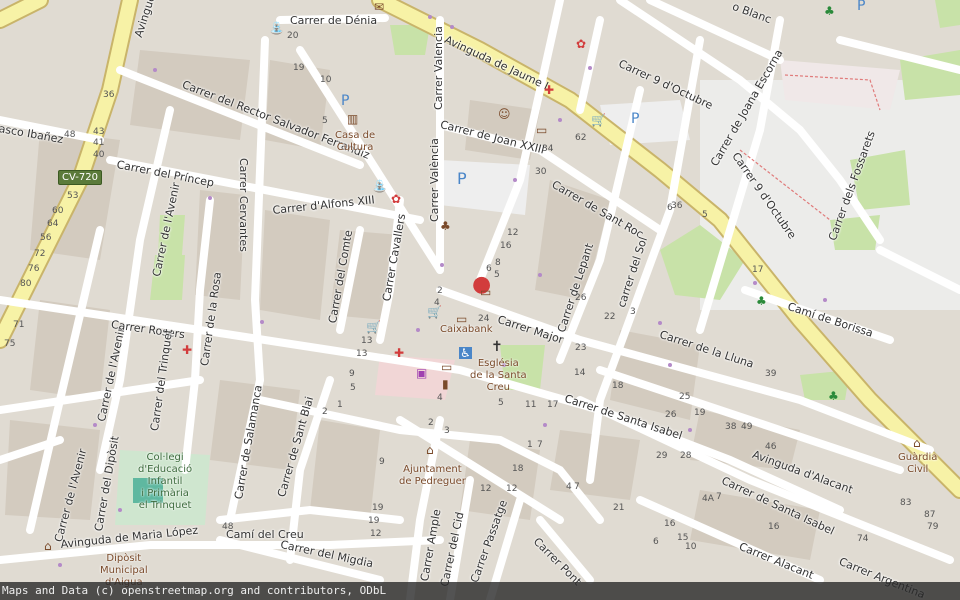  I want to click on house-number: 41, so click(99, 143).